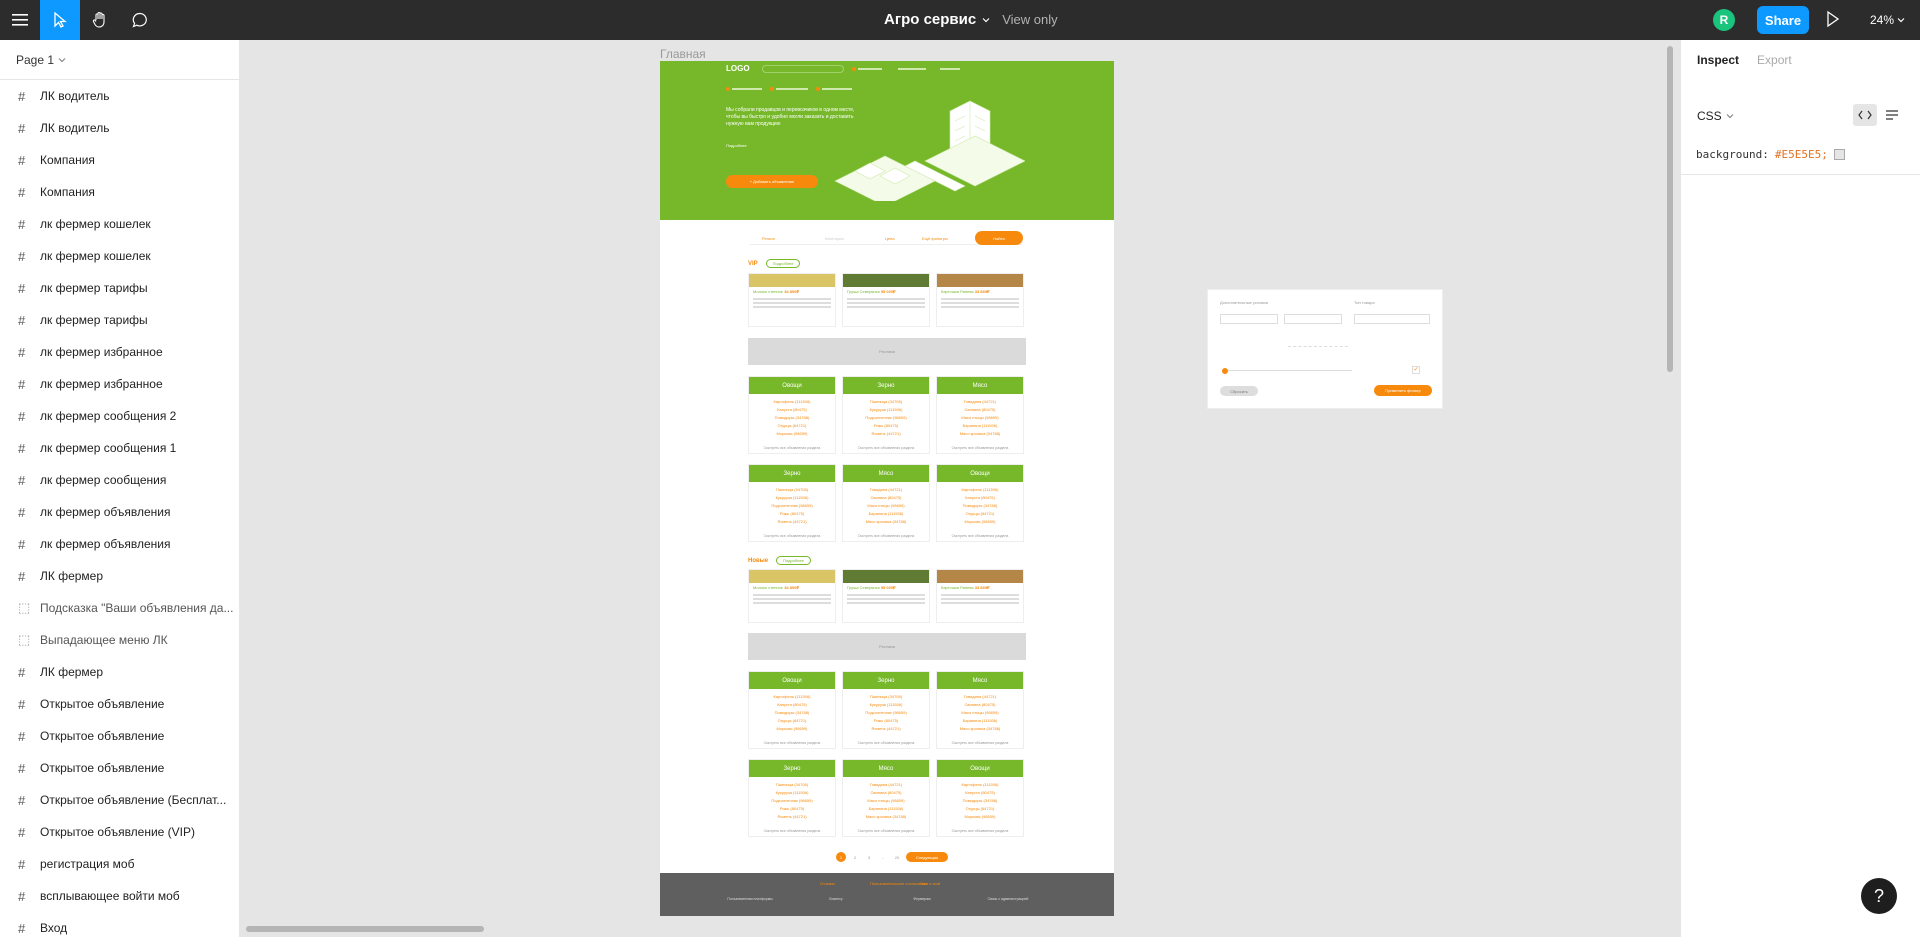  I want to click on category-row: Капуста (80475), so click(792, 409).